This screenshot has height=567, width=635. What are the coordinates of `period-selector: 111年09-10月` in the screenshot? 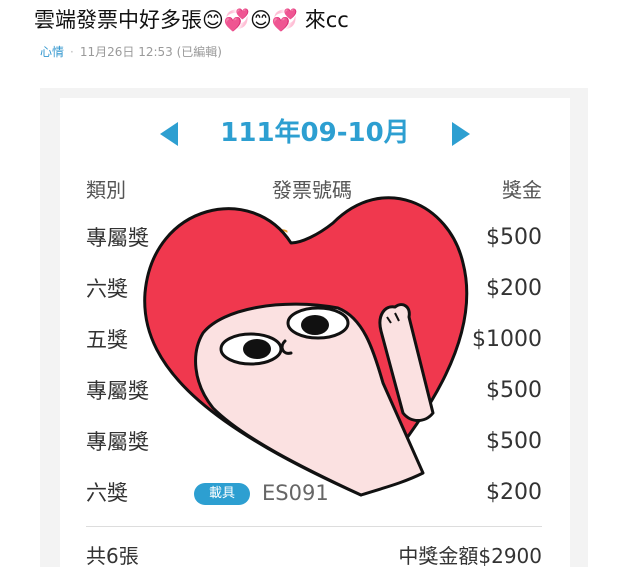 It's located at (315, 132).